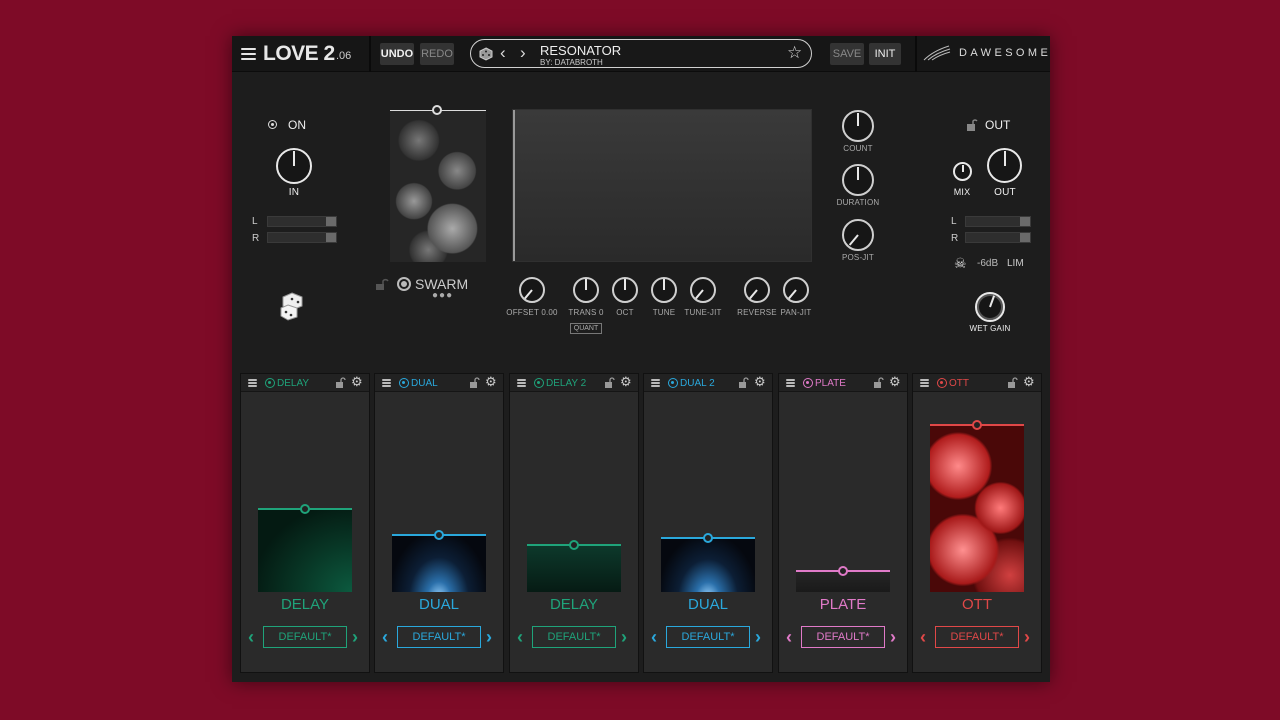  Describe the element at coordinates (1015, 263) in the screenshot. I see `limiter-label: LIM` at that location.